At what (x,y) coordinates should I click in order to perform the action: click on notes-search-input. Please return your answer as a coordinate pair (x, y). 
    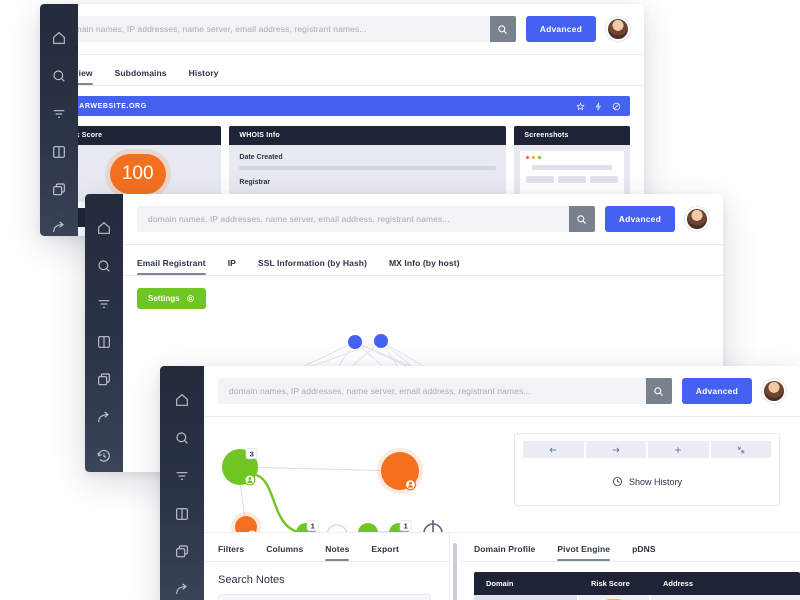
    Looking at the image, I should click on (324, 597).